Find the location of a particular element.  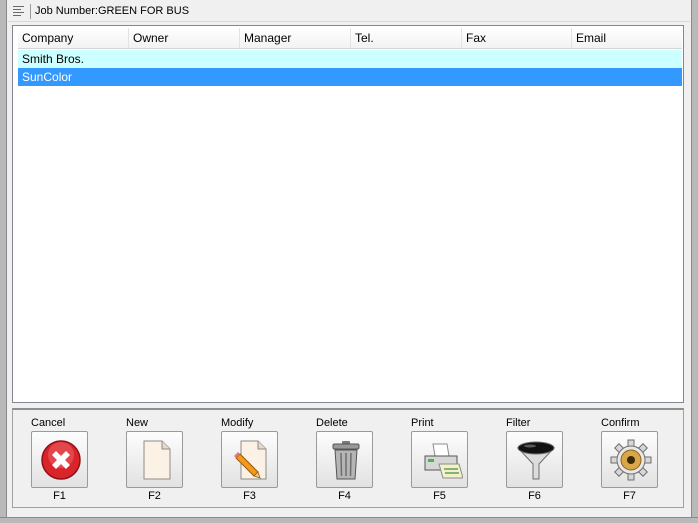

filter-button is located at coordinates (534, 459).